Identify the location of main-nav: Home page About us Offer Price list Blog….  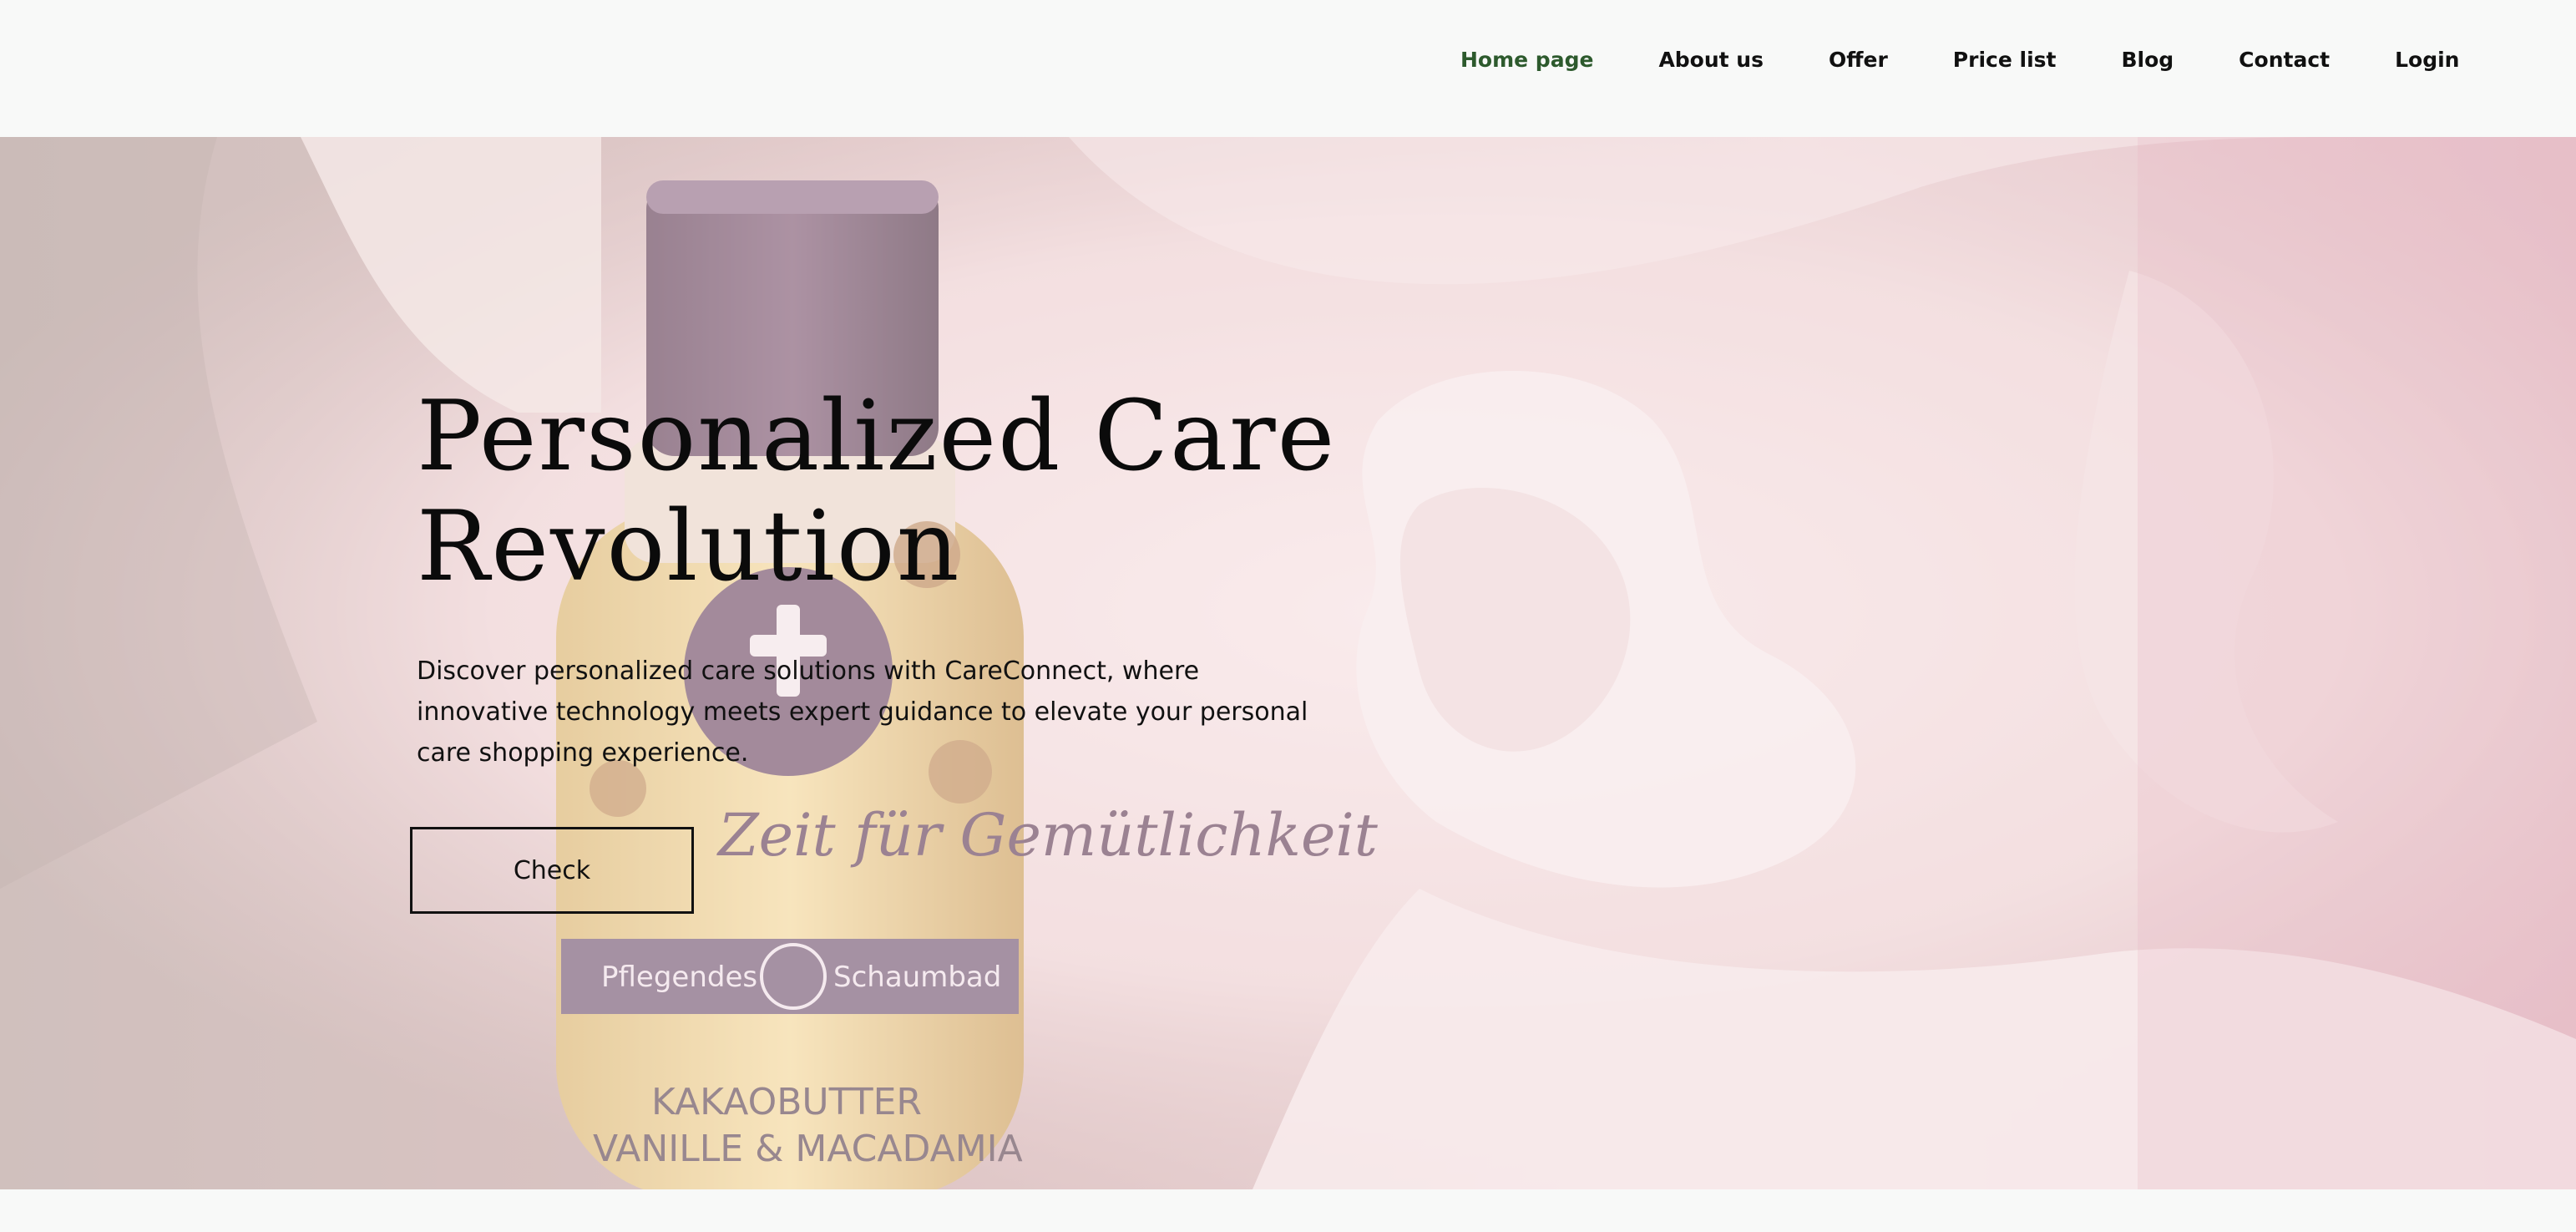
(1959, 59).